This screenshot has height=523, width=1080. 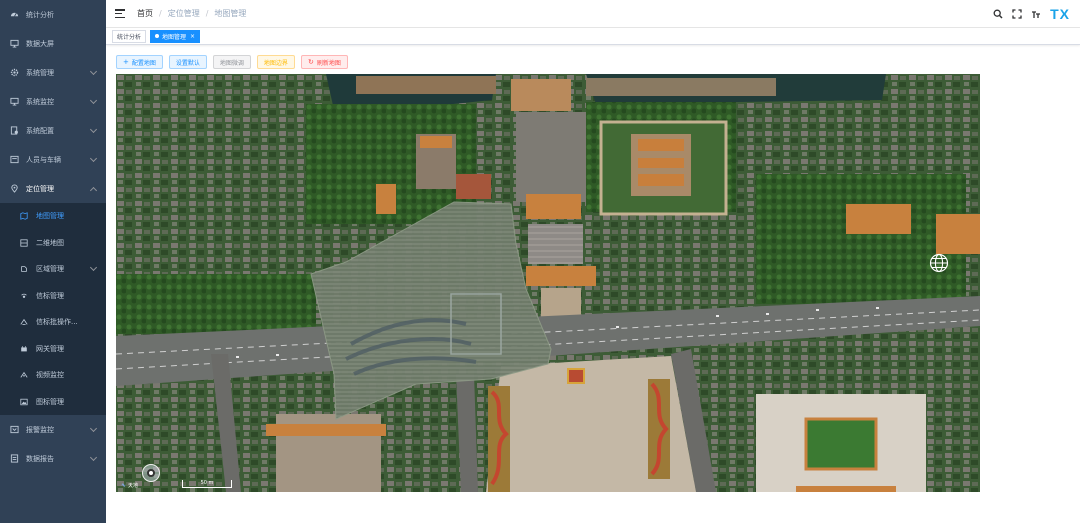 I want to click on sidebar-item-region-management: 区域管理, so click(x=53, y=269).